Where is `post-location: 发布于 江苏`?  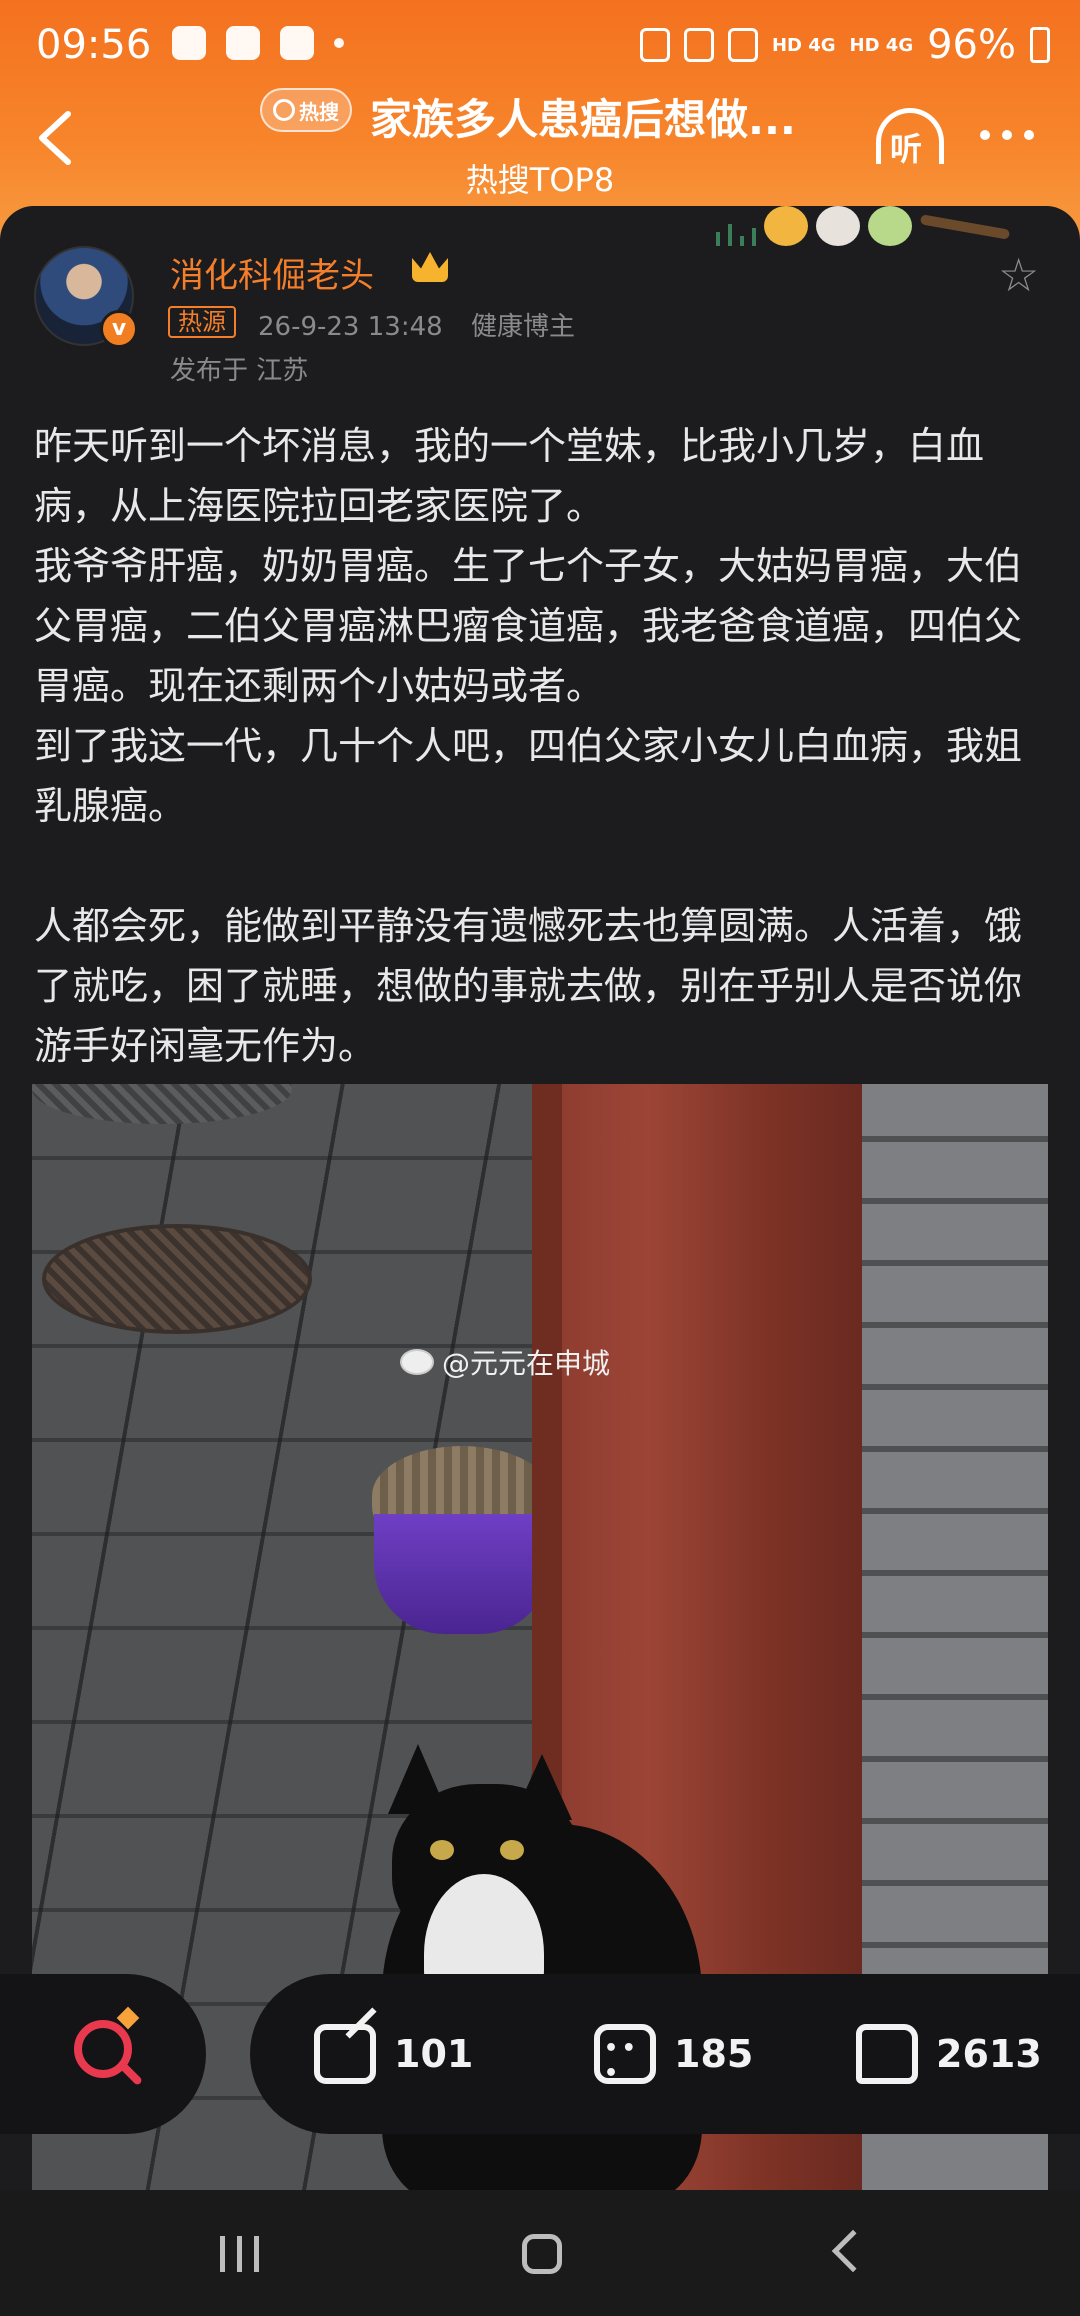
post-location: 发布于 江苏 is located at coordinates (239, 371).